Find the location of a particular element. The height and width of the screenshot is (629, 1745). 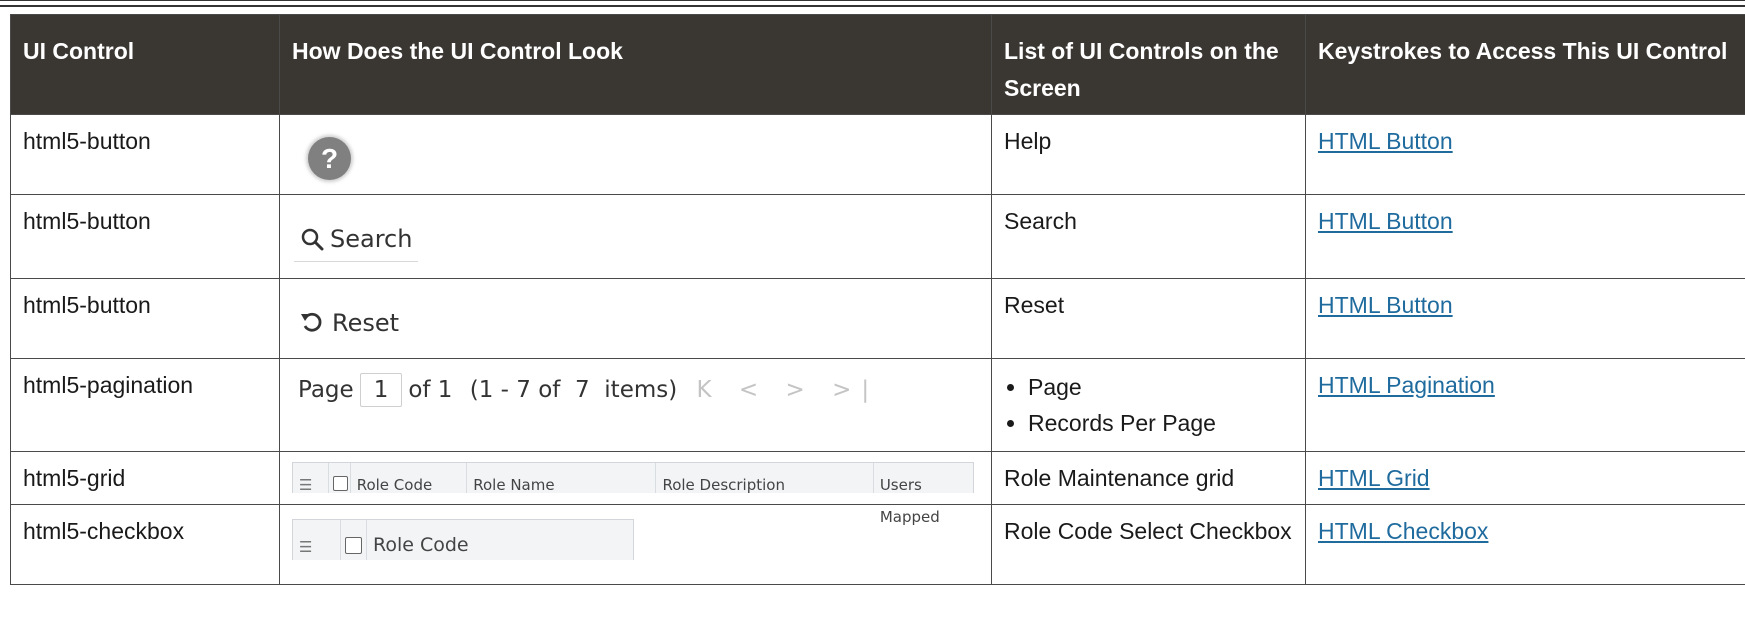

screen-control: Search is located at coordinates (1148, 236).